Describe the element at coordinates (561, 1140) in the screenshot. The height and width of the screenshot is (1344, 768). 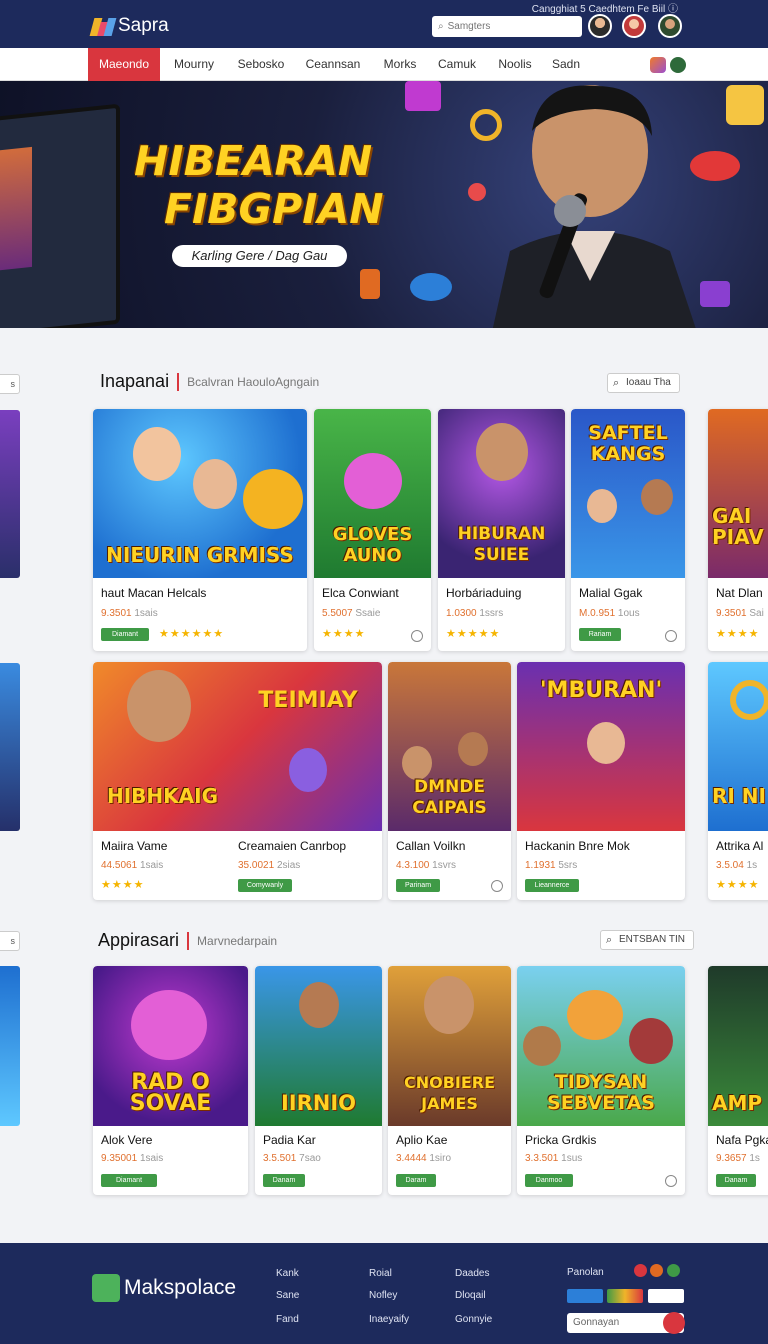
I see `game-title: Pricka Grdkis` at that location.